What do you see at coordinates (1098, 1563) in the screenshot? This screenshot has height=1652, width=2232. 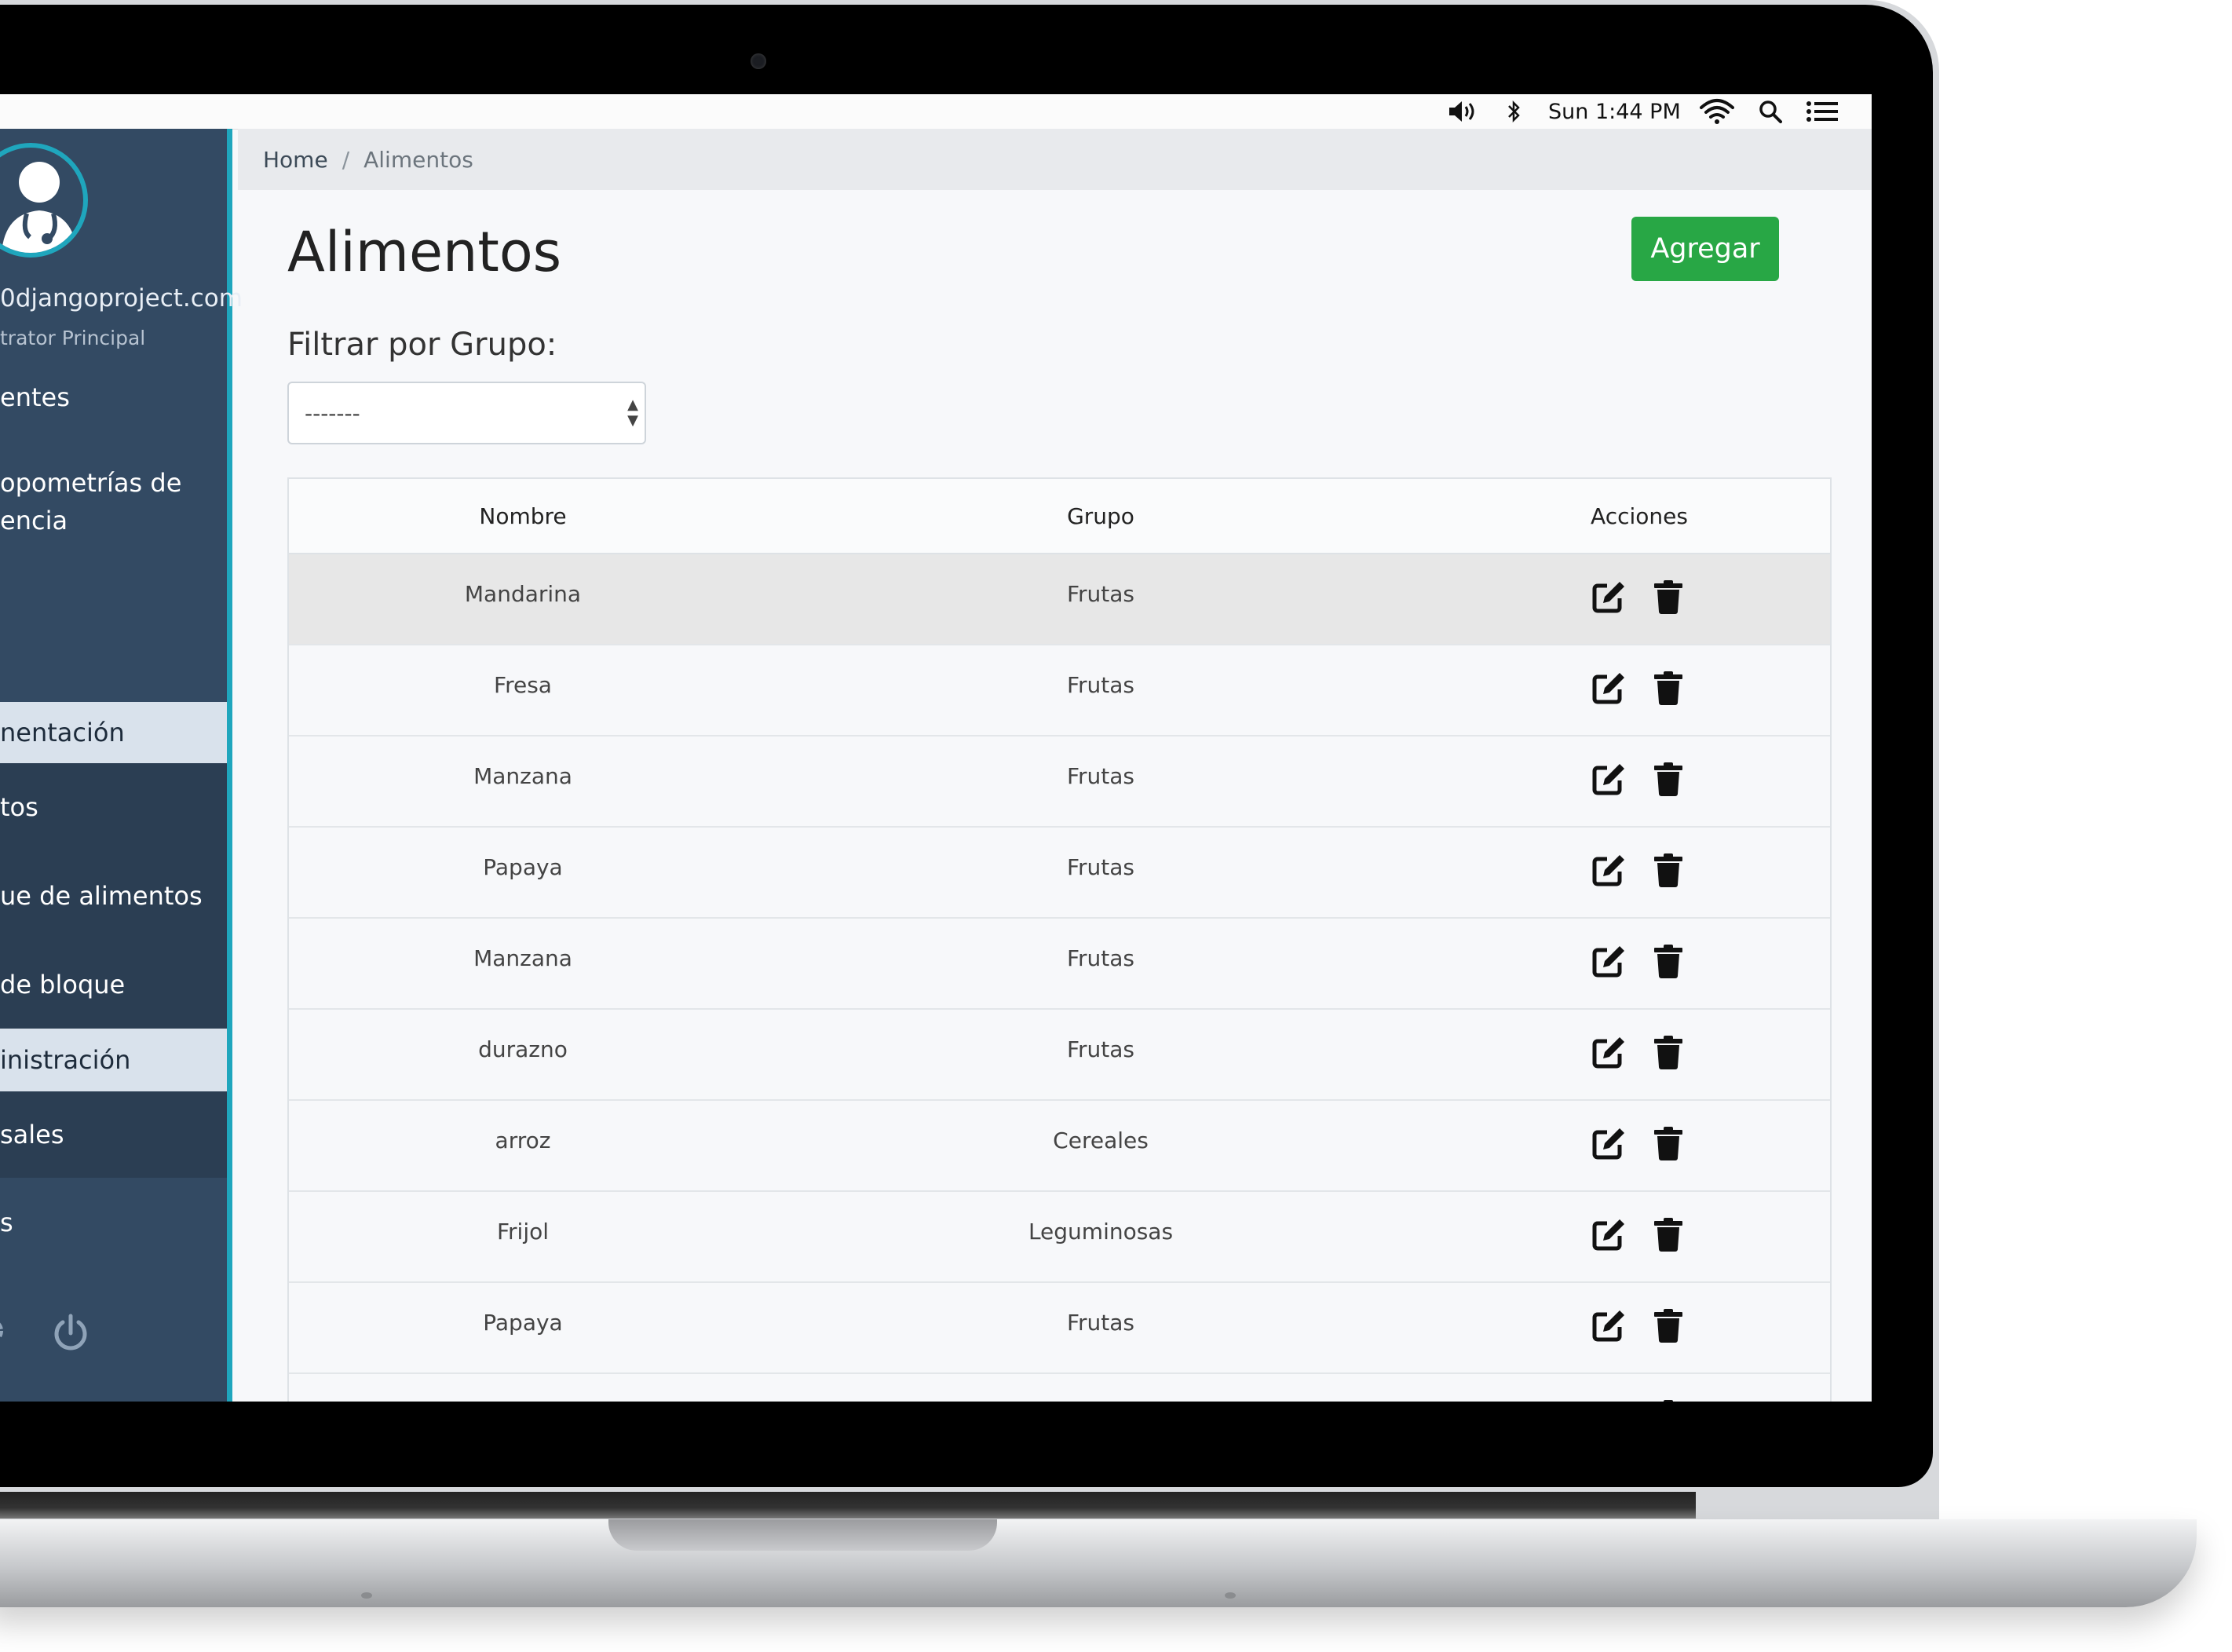 I see `laptop-base` at bounding box center [1098, 1563].